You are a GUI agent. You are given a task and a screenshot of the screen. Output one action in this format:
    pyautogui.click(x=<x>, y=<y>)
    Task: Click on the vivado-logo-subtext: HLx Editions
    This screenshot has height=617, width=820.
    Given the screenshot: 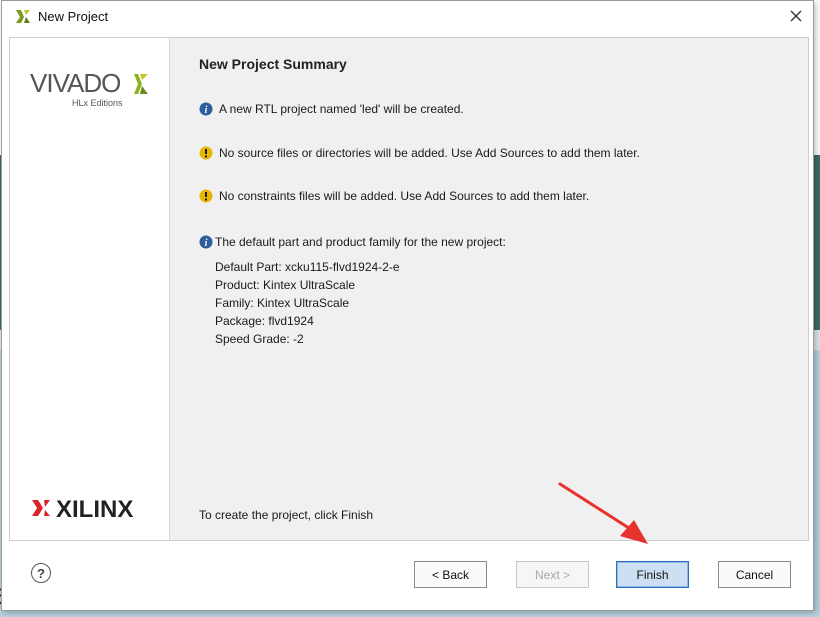 What is the action you would take?
    pyautogui.click(x=97, y=103)
    